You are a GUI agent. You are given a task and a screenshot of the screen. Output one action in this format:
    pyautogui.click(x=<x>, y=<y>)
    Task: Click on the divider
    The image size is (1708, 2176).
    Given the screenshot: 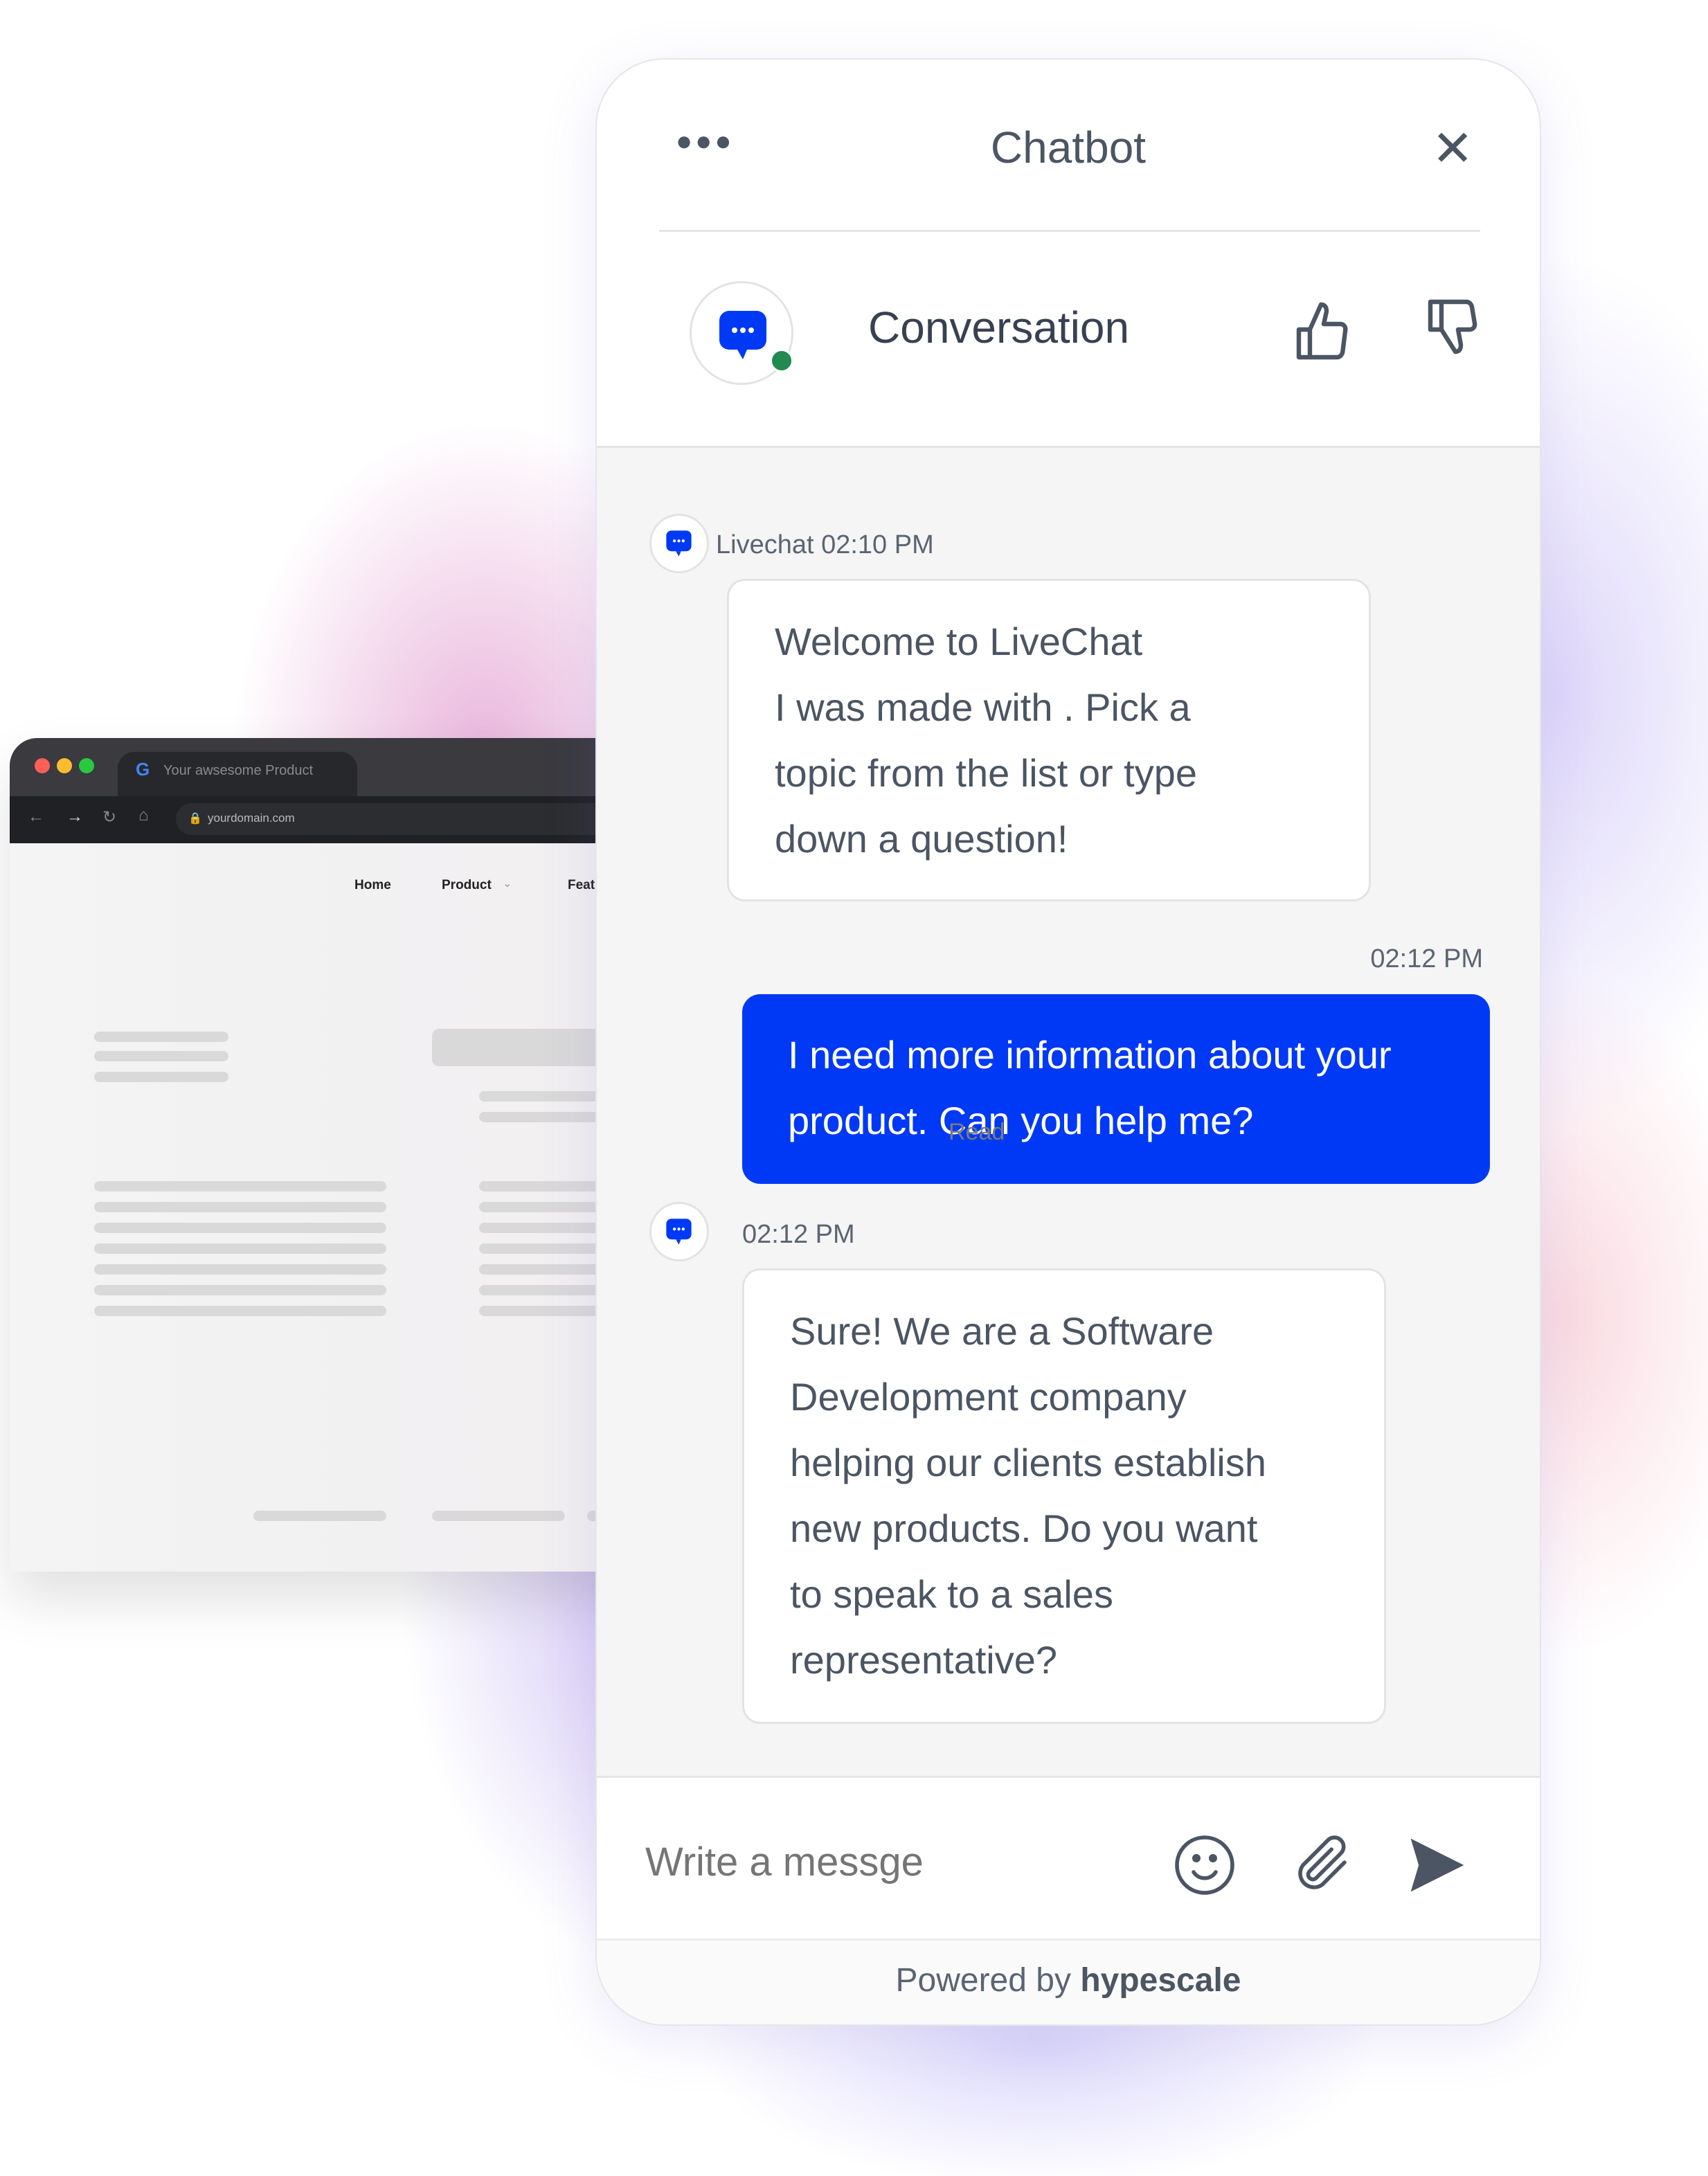 What is the action you would take?
    pyautogui.click(x=1069, y=231)
    